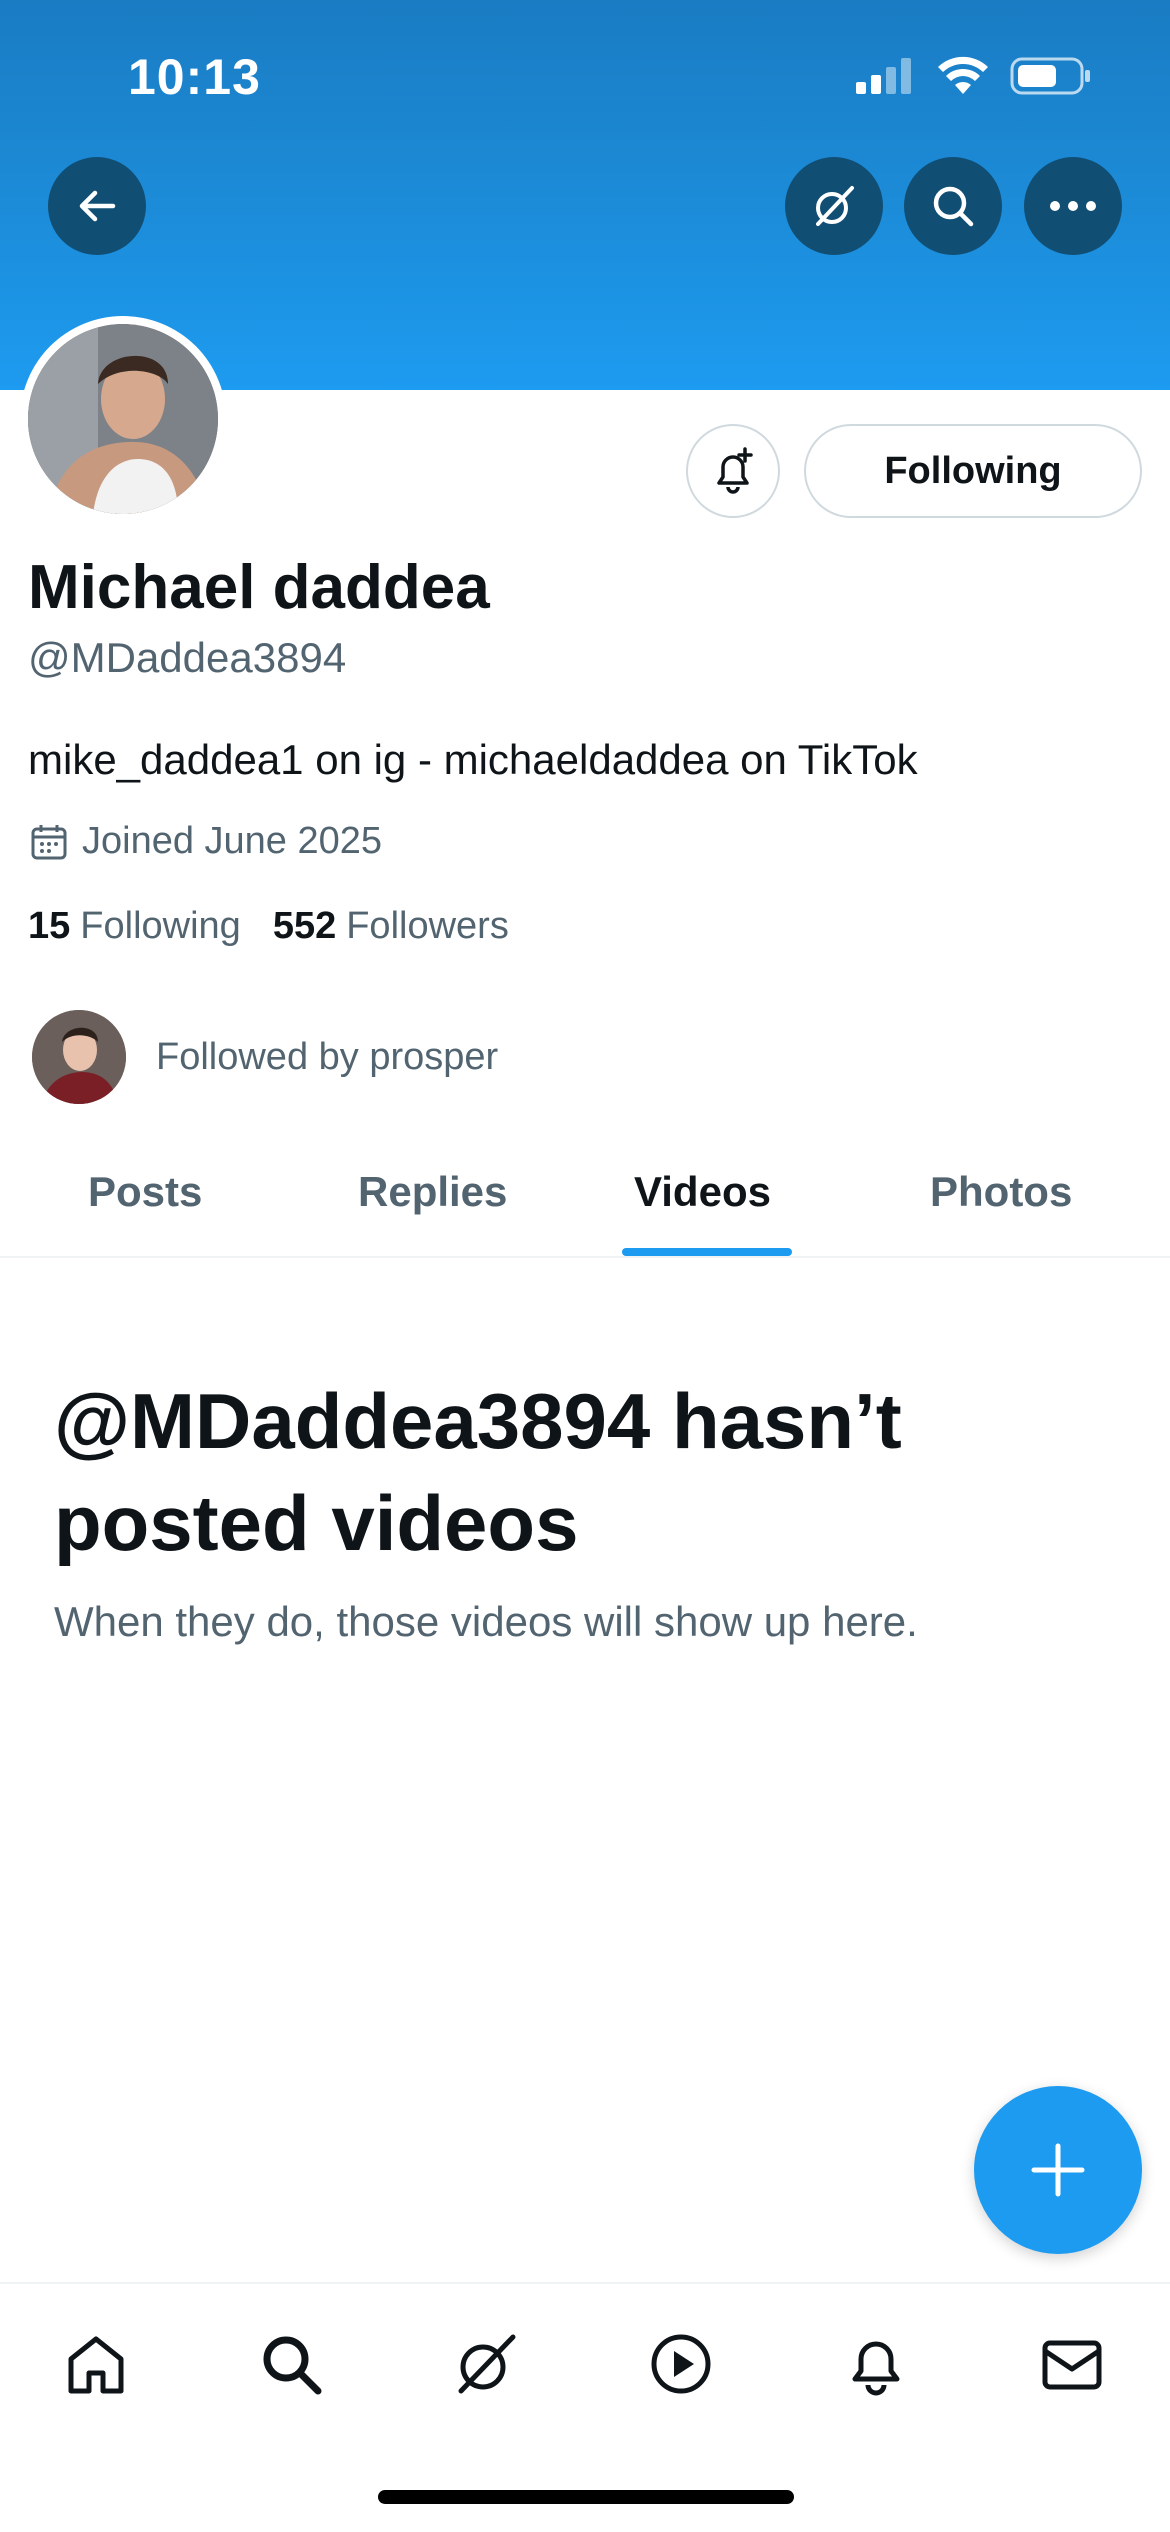 Image resolution: width=1170 pixels, height=2532 pixels. I want to click on video-icon, so click(681, 2364).